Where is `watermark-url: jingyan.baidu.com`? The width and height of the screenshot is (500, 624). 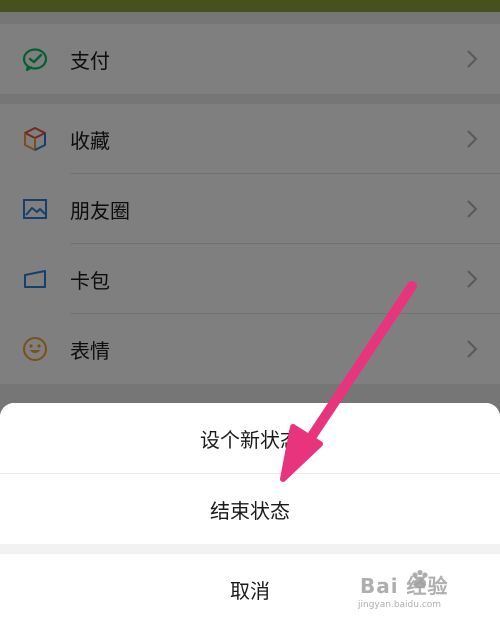
watermark-url: jingyan.baidu.com is located at coordinates (400, 605).